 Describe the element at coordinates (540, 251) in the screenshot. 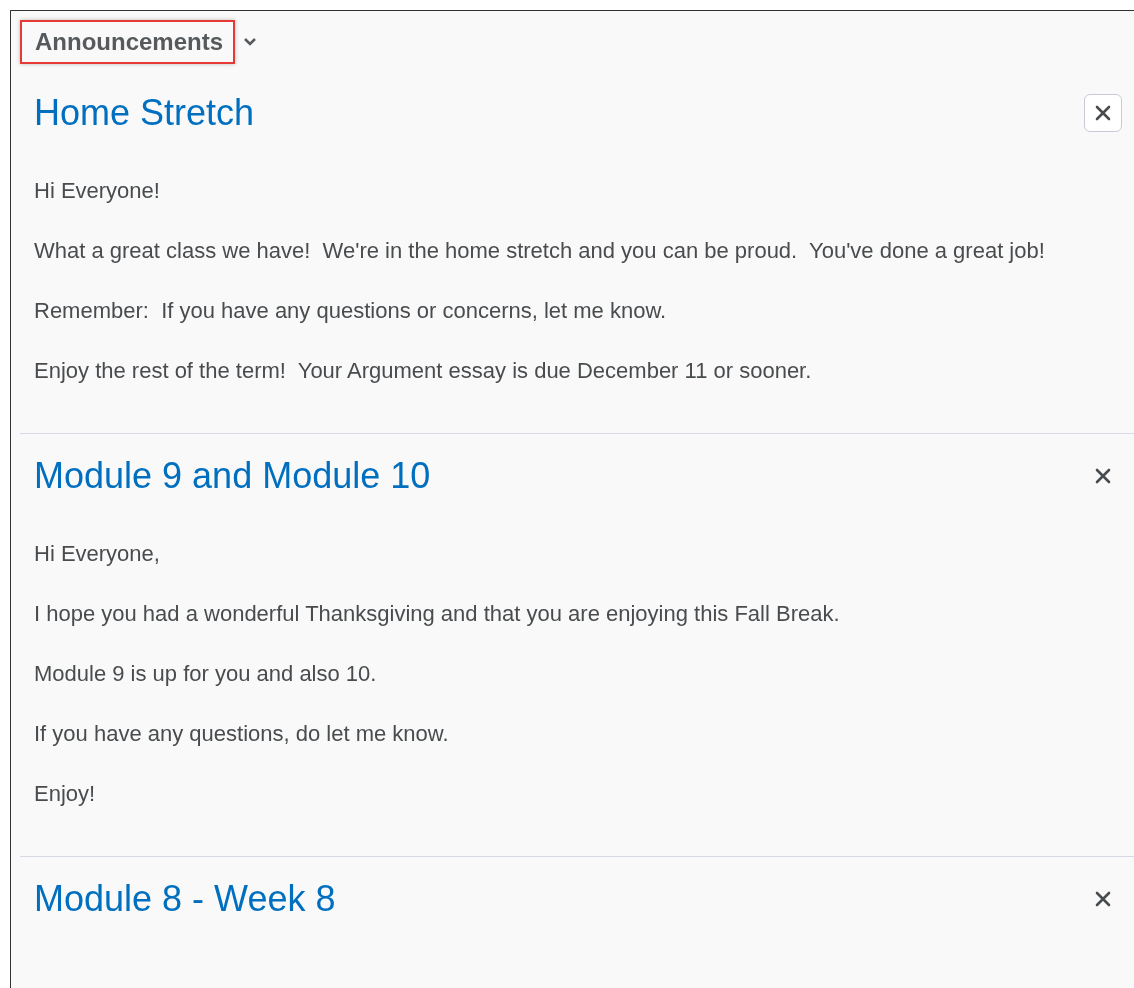

I see `announcement-paragraph: What a great class we have! We're in the home stretch and you can be proud. You've done a great job!` at that location.